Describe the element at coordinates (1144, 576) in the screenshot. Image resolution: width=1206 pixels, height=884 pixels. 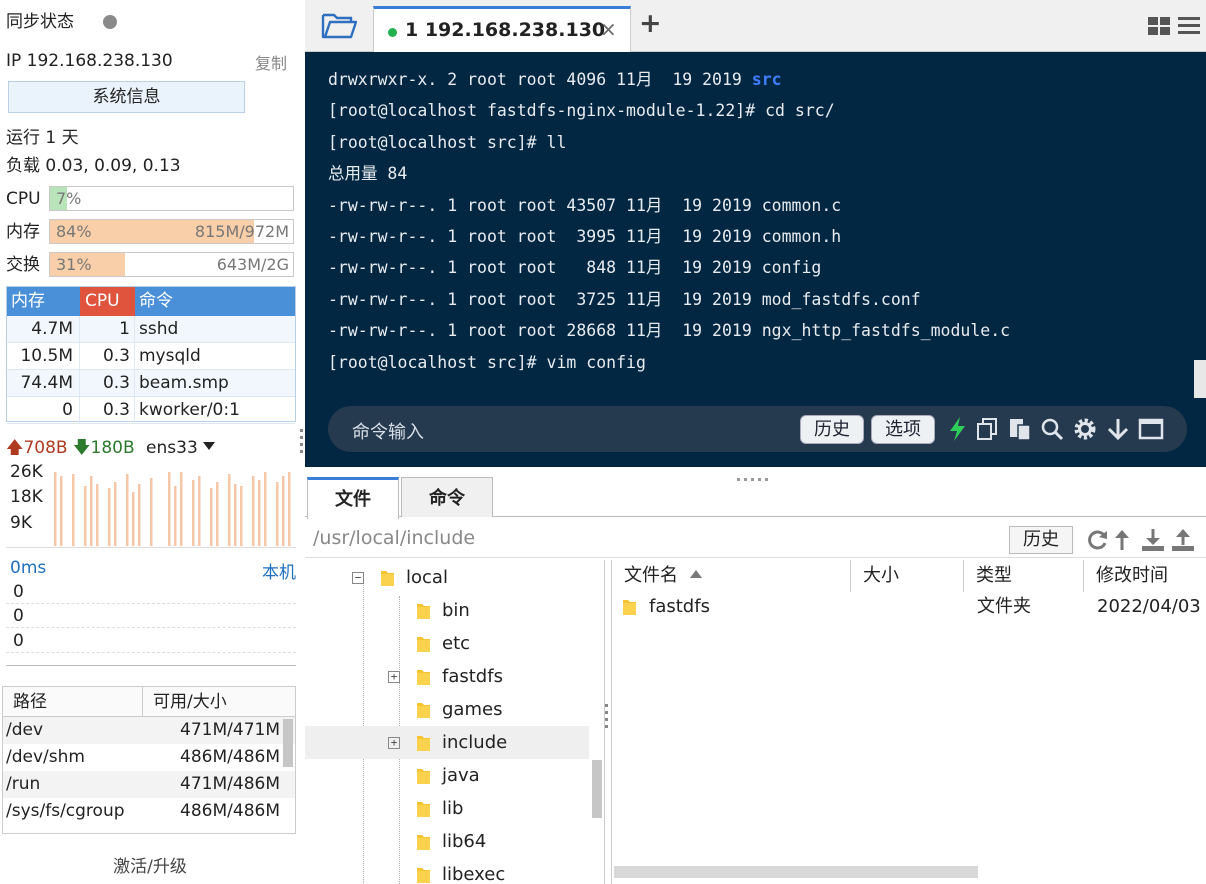
I see `column-header-modified: 修改时间` at that location.